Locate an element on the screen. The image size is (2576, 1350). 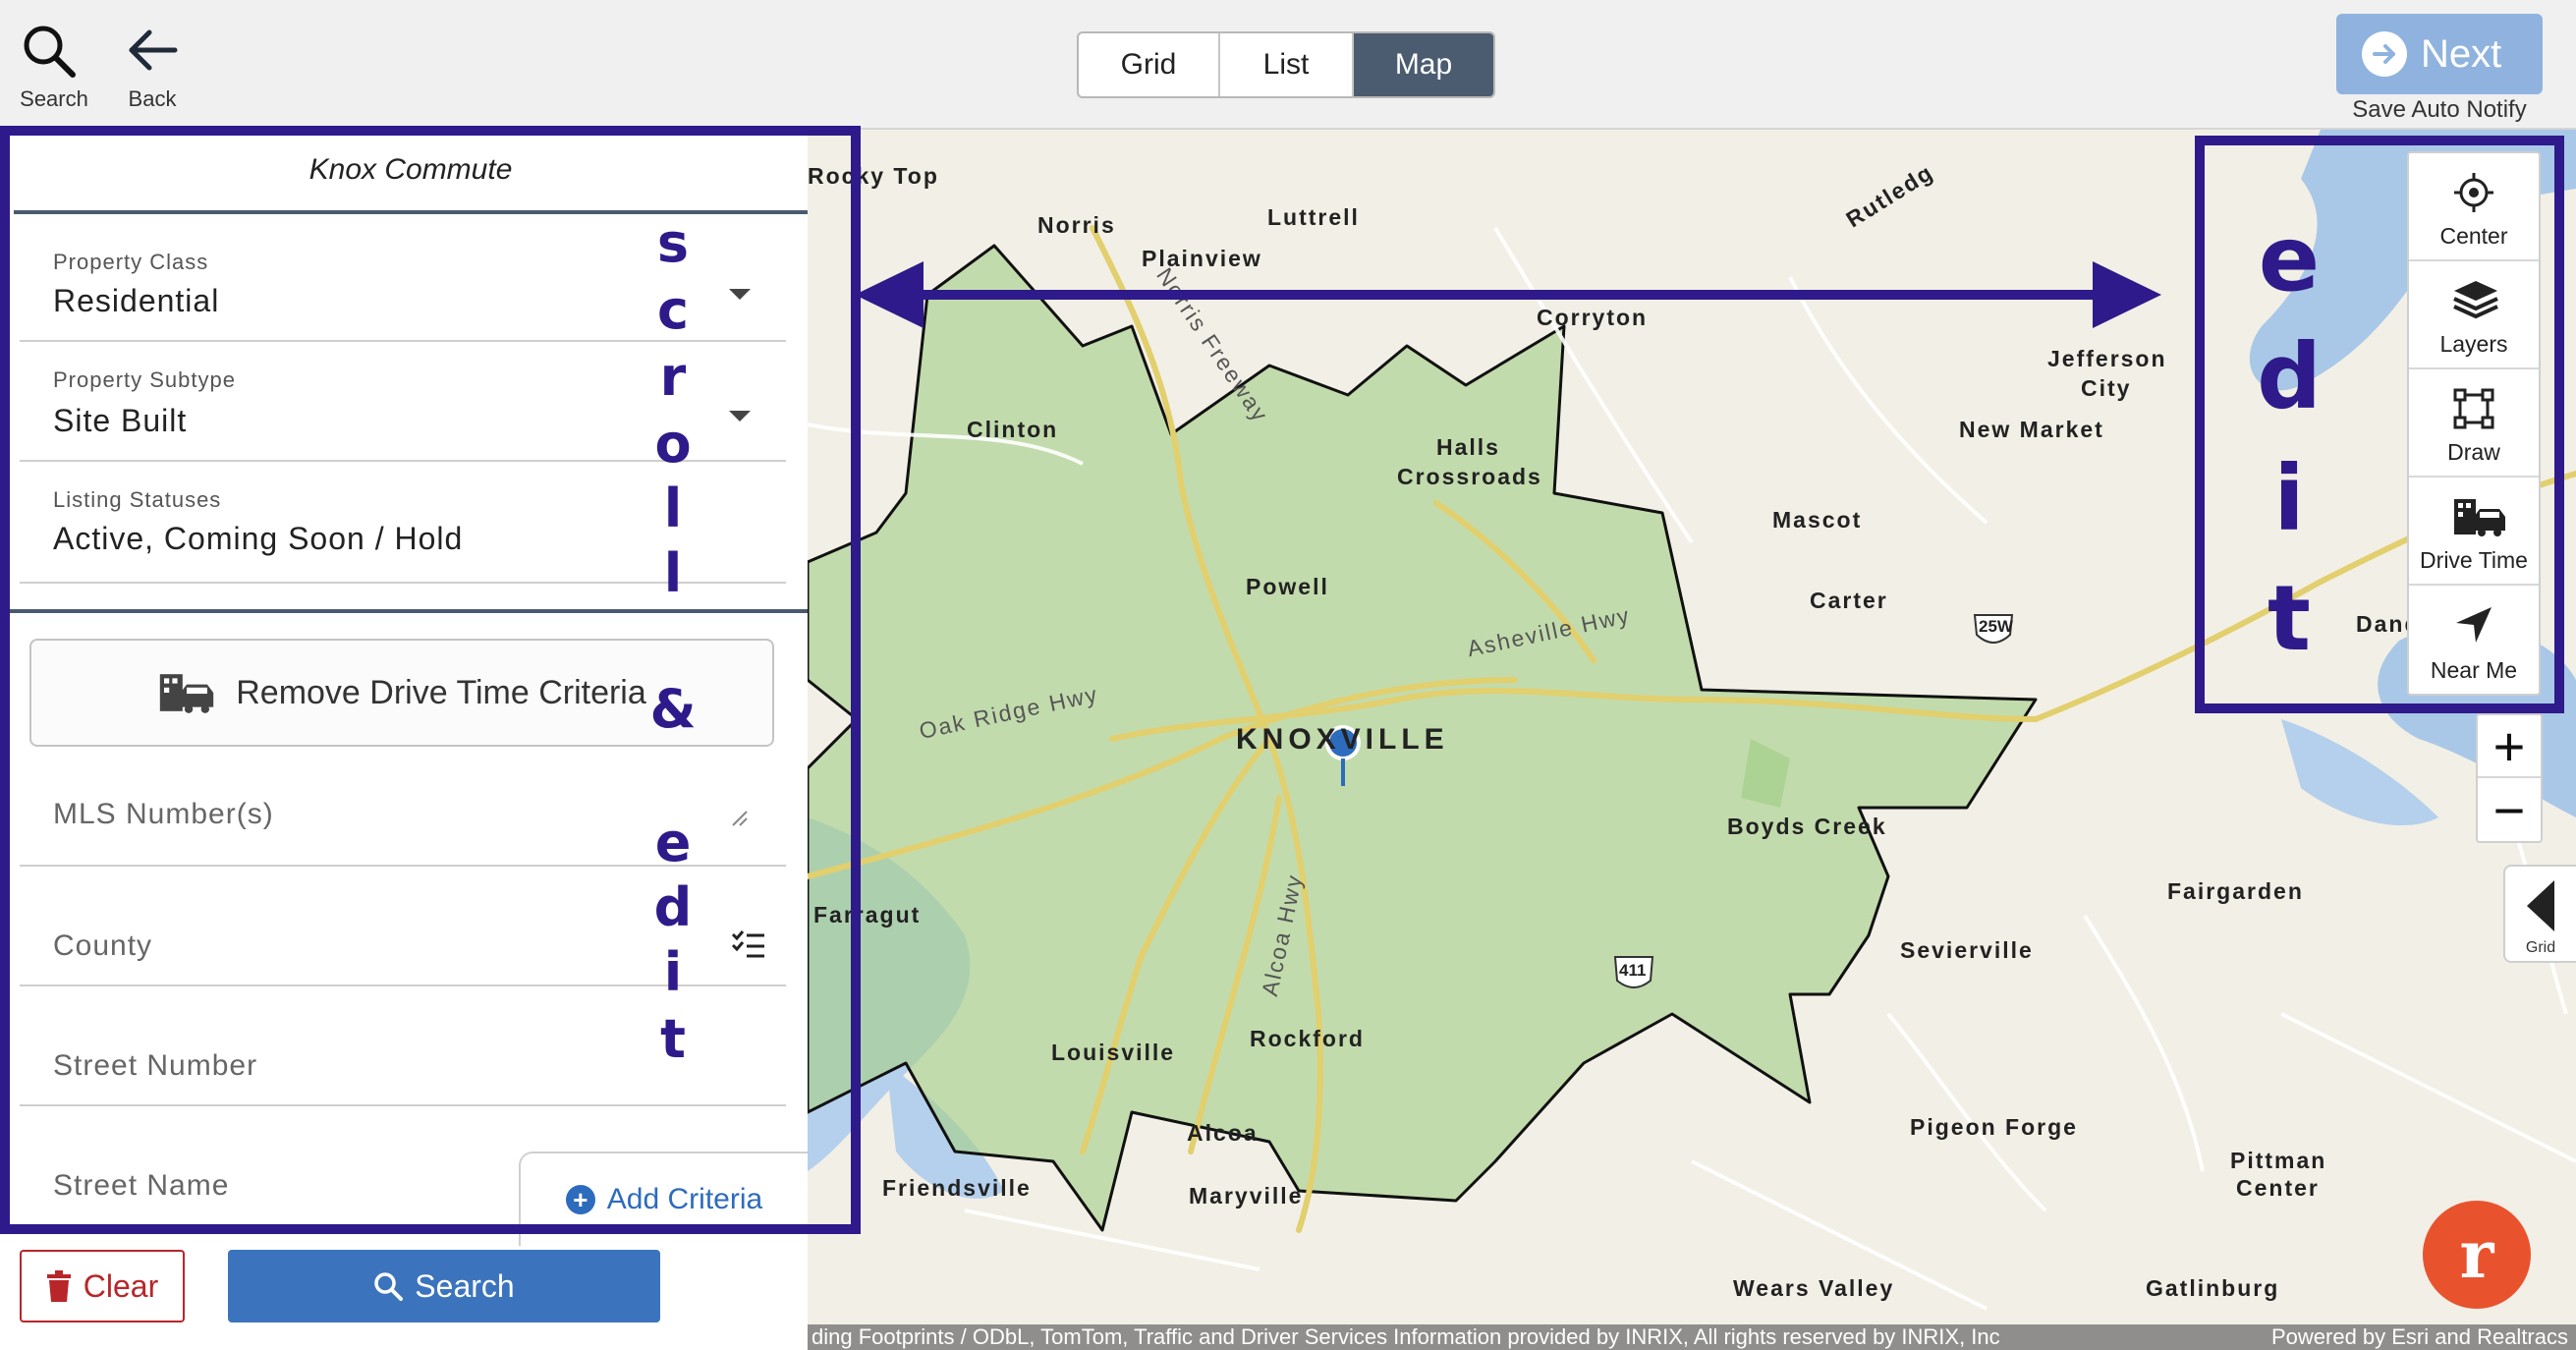
map-shield-411: 411 is located at coordinates (1633, 970).